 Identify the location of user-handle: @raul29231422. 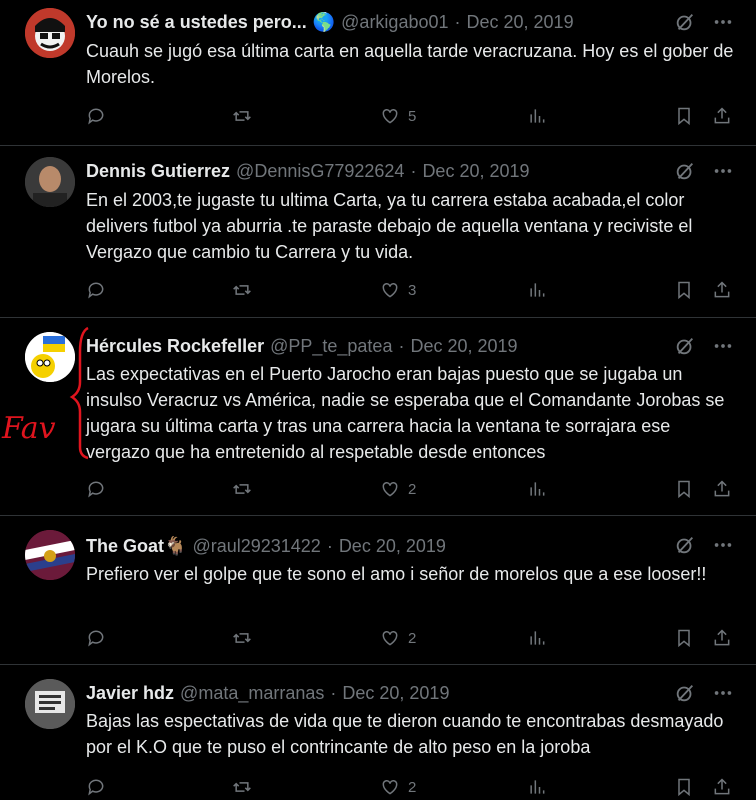
(256, 546).